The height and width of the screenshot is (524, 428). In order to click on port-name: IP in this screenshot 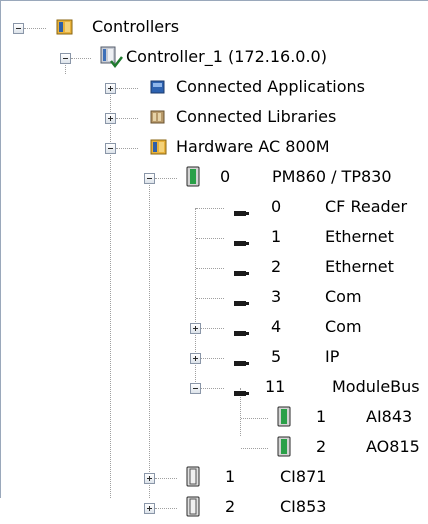, I will do `click(332, 356)`.